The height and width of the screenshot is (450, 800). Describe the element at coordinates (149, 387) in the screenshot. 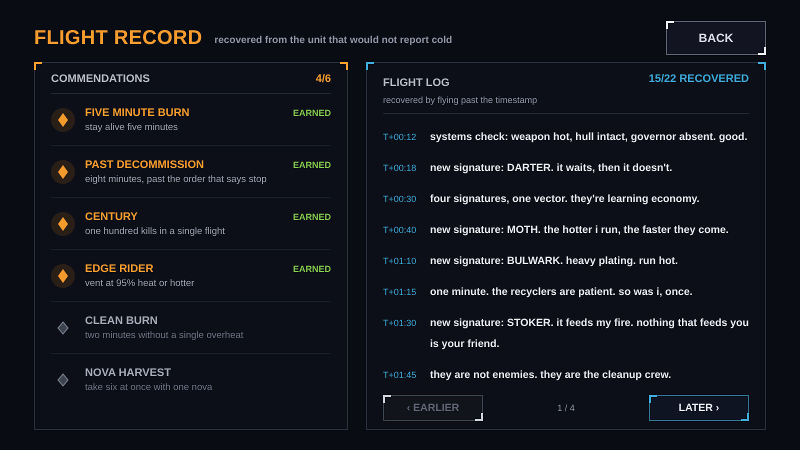

I see `commendation-description: take six at once with one nova` at that location.